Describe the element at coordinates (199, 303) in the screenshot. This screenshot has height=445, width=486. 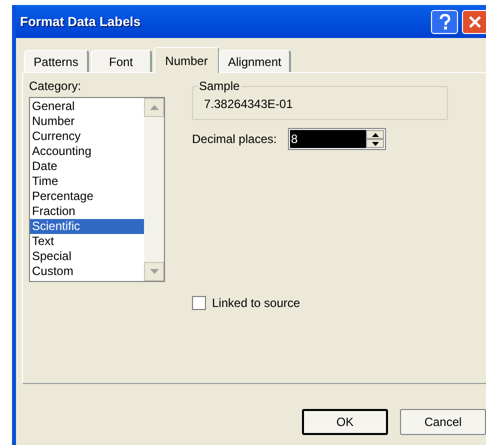
I see `checkbox` at that location.